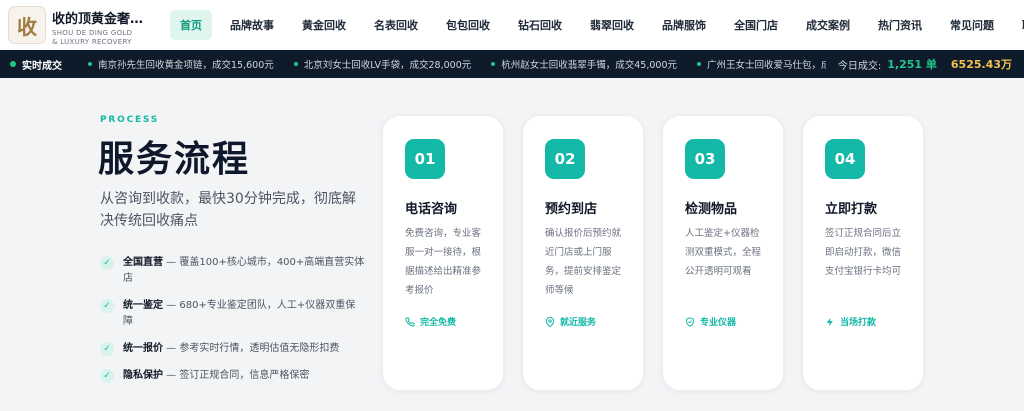  I want to click on nav-item-1: 品牌故事, so click(252, 25).